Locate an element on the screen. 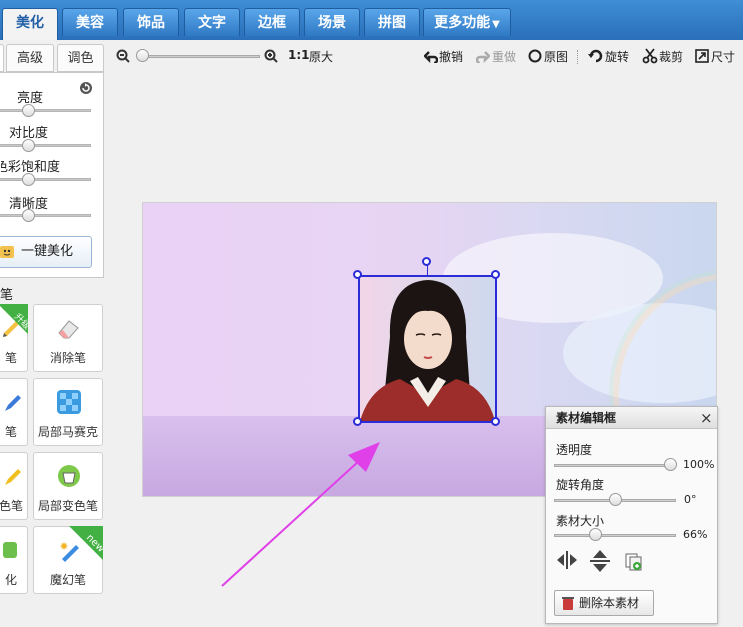  material-size-slider is located at coordinates (615, 535).